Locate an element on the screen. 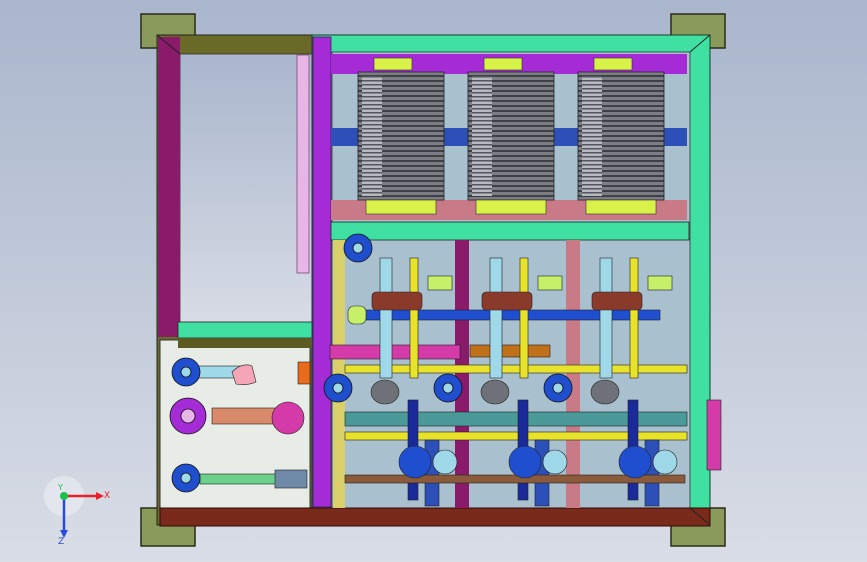 The width and height of the screenshot is (867, 562). triad-x-label: X is located at coordinates (107, 496).